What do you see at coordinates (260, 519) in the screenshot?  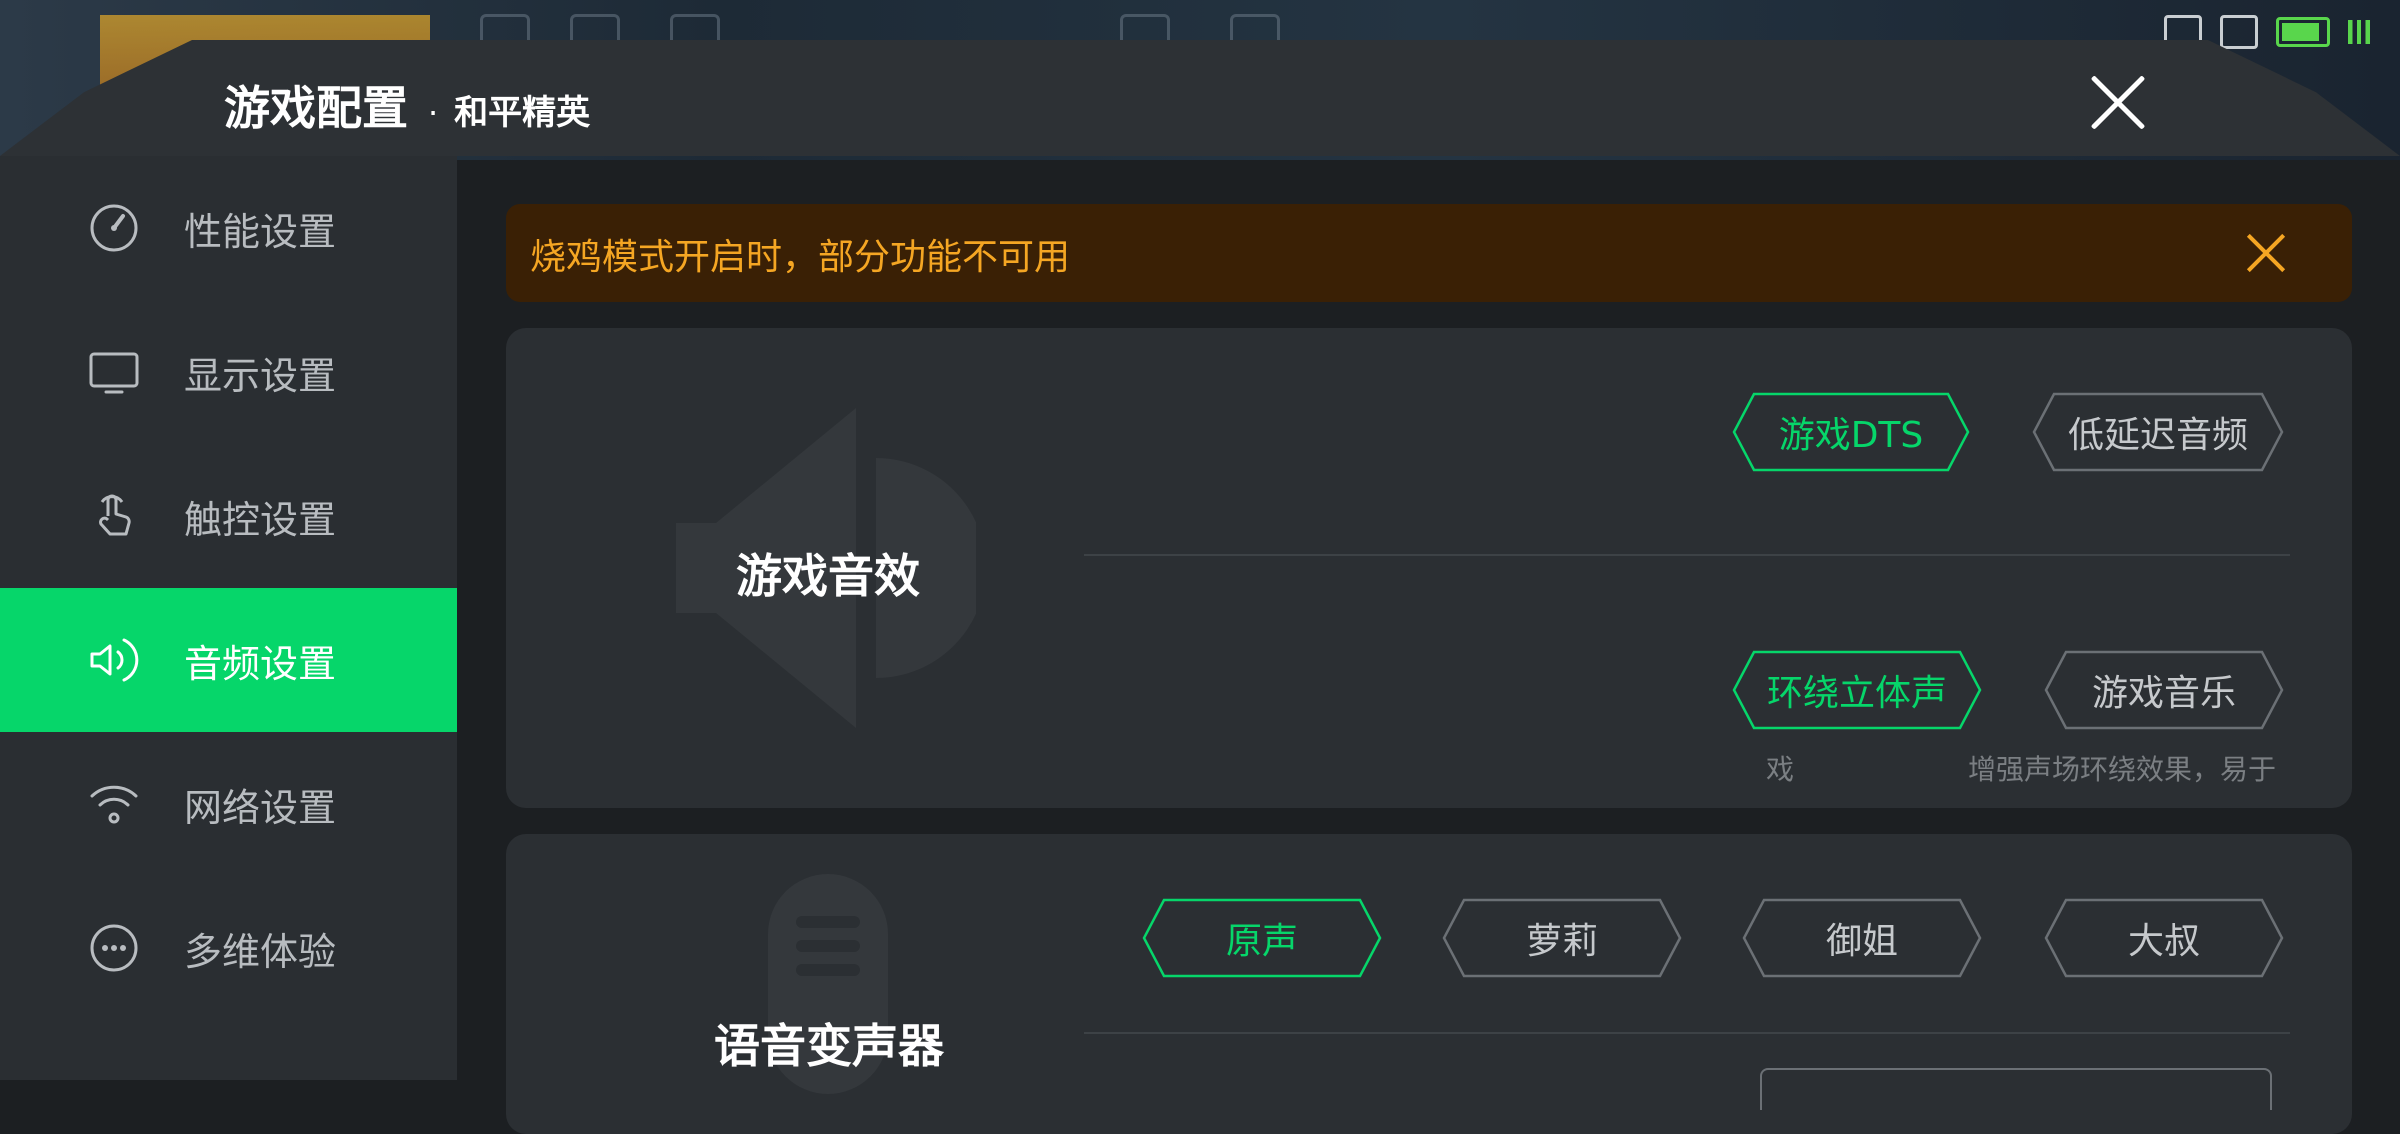 I see `sidebar-item-label: 触控设置` at bounding box center [260, 519].